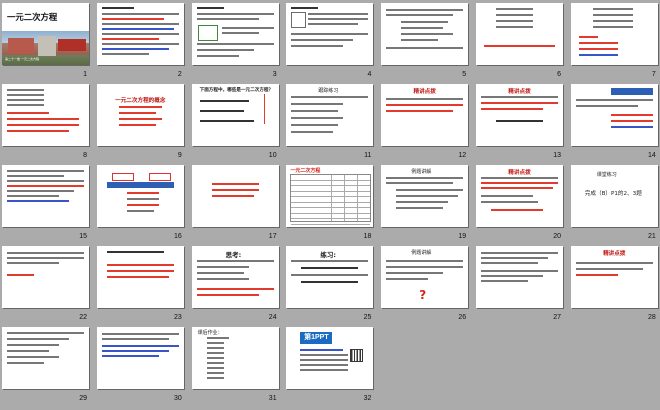 The height and width of the screenshot is (410, 660). I want to click on slide-number: 1, so click(85, 74).